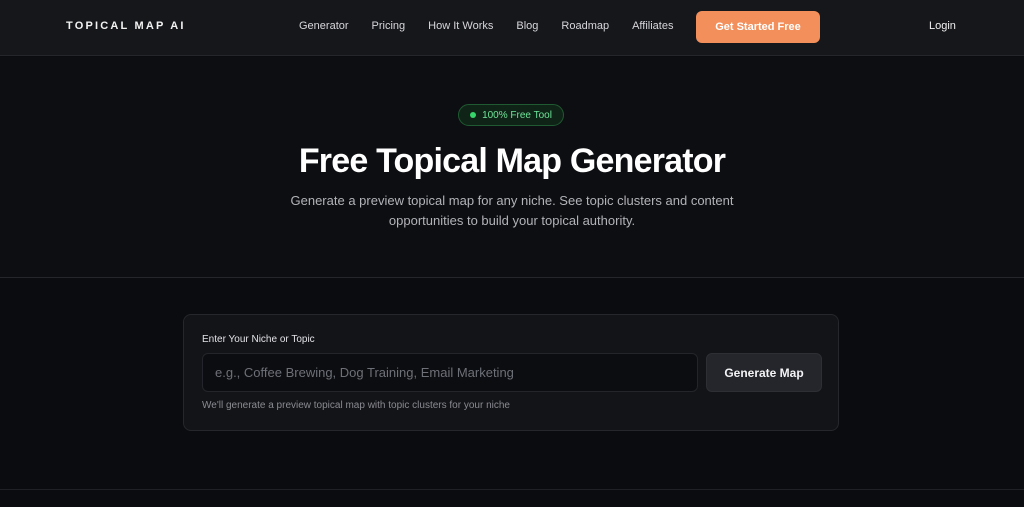  Describe the element at coordinates (126, 26) in the screenshot. I see `site-logo: TOPICAL MAP AI` at that location.